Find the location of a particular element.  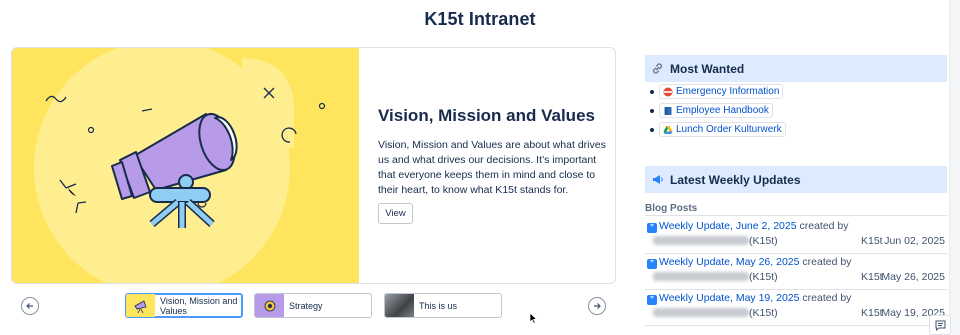

thumb-label: Vision, Mission and Values is located at coordinates (199, 305).